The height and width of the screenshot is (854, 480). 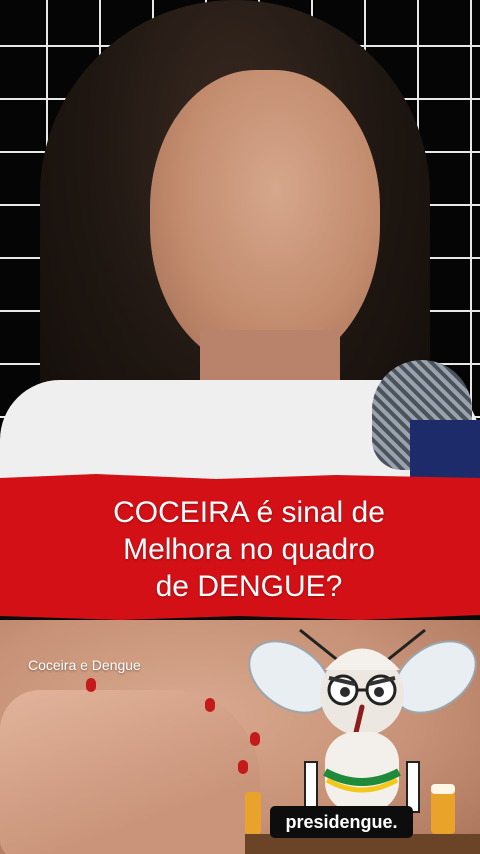 I want to click on video-caption-label: Coceira e Dengue, so click(x=84, y=665).